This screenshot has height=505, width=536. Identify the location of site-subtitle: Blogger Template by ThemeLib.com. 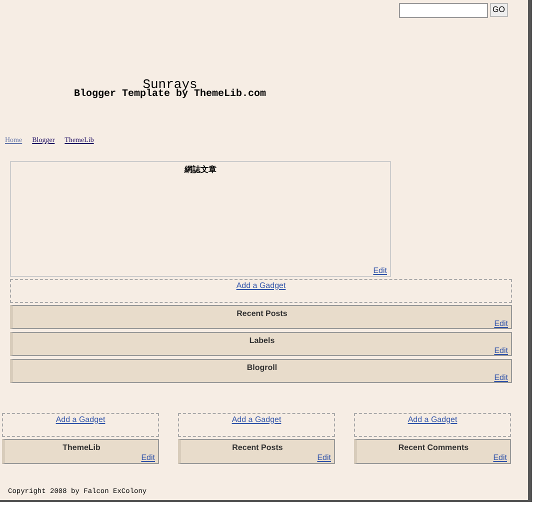
(170, 95).